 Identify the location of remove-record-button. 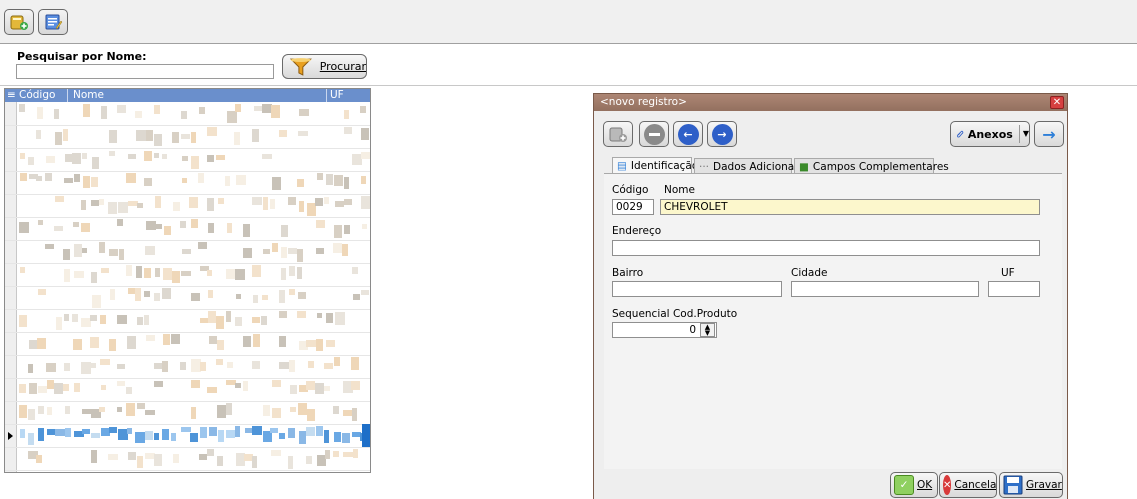
(654, 134).